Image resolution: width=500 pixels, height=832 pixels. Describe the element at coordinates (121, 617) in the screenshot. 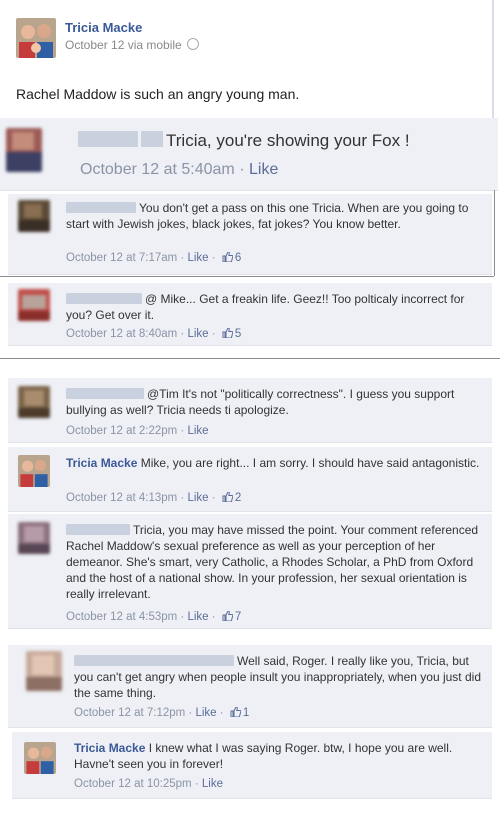

I see `comment-timestamp: October 12 at 4:53pm` at that location.